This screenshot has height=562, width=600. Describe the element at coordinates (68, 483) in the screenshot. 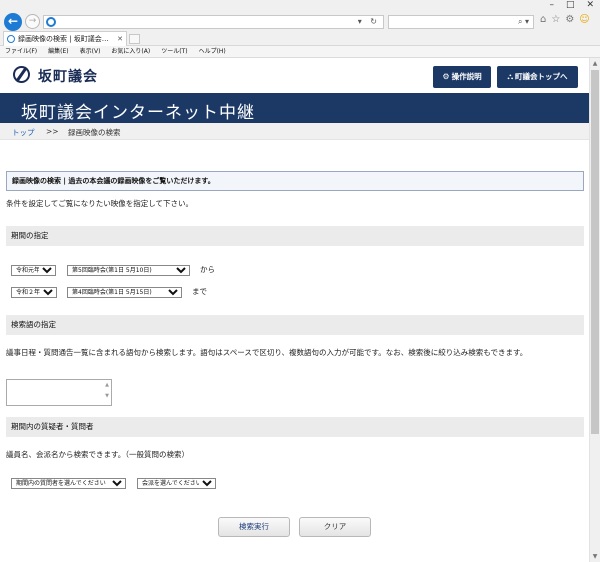

I see `questioner-select: 期間内の質問者を選んでください` at that location.